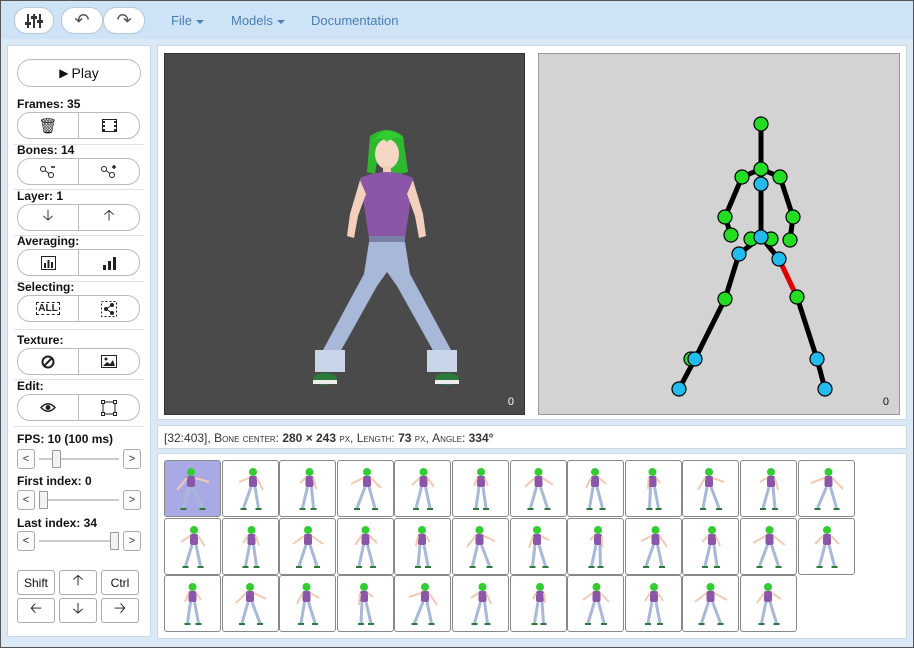  I want to click on eye-icon, so click(48, 407).